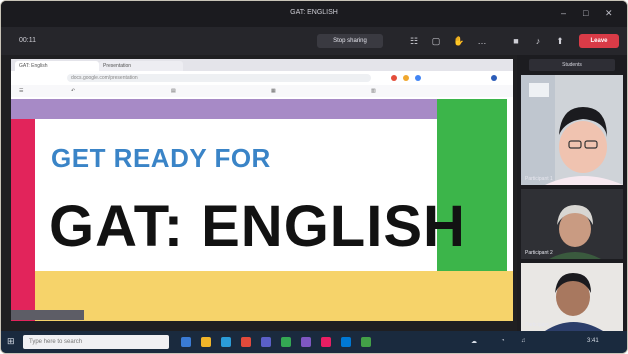 The width and height of the screenshot is (628, 354). Describe the element at coordinates (563, 13) in the screenshot. I see `minimize-icon: –` at that location.